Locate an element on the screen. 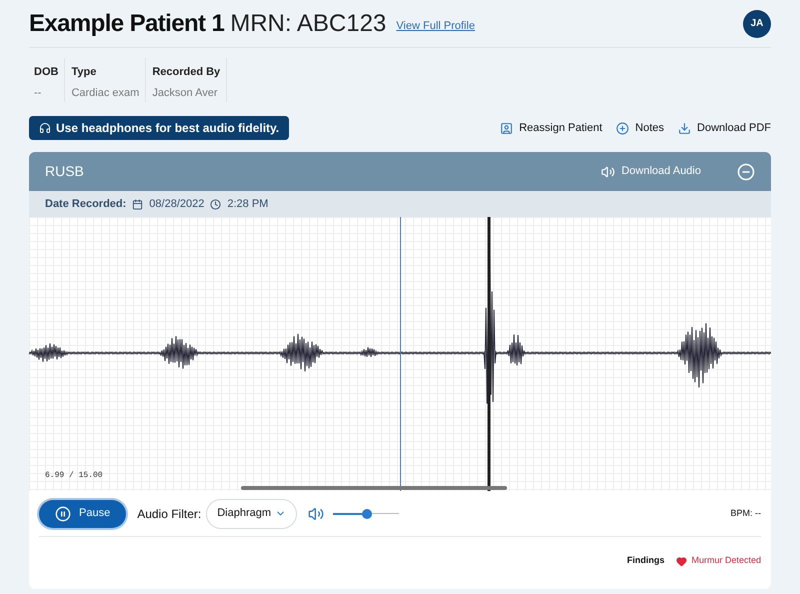 This screenshot has height=594, width=800. person-icon is located at coordinates (507, 128).